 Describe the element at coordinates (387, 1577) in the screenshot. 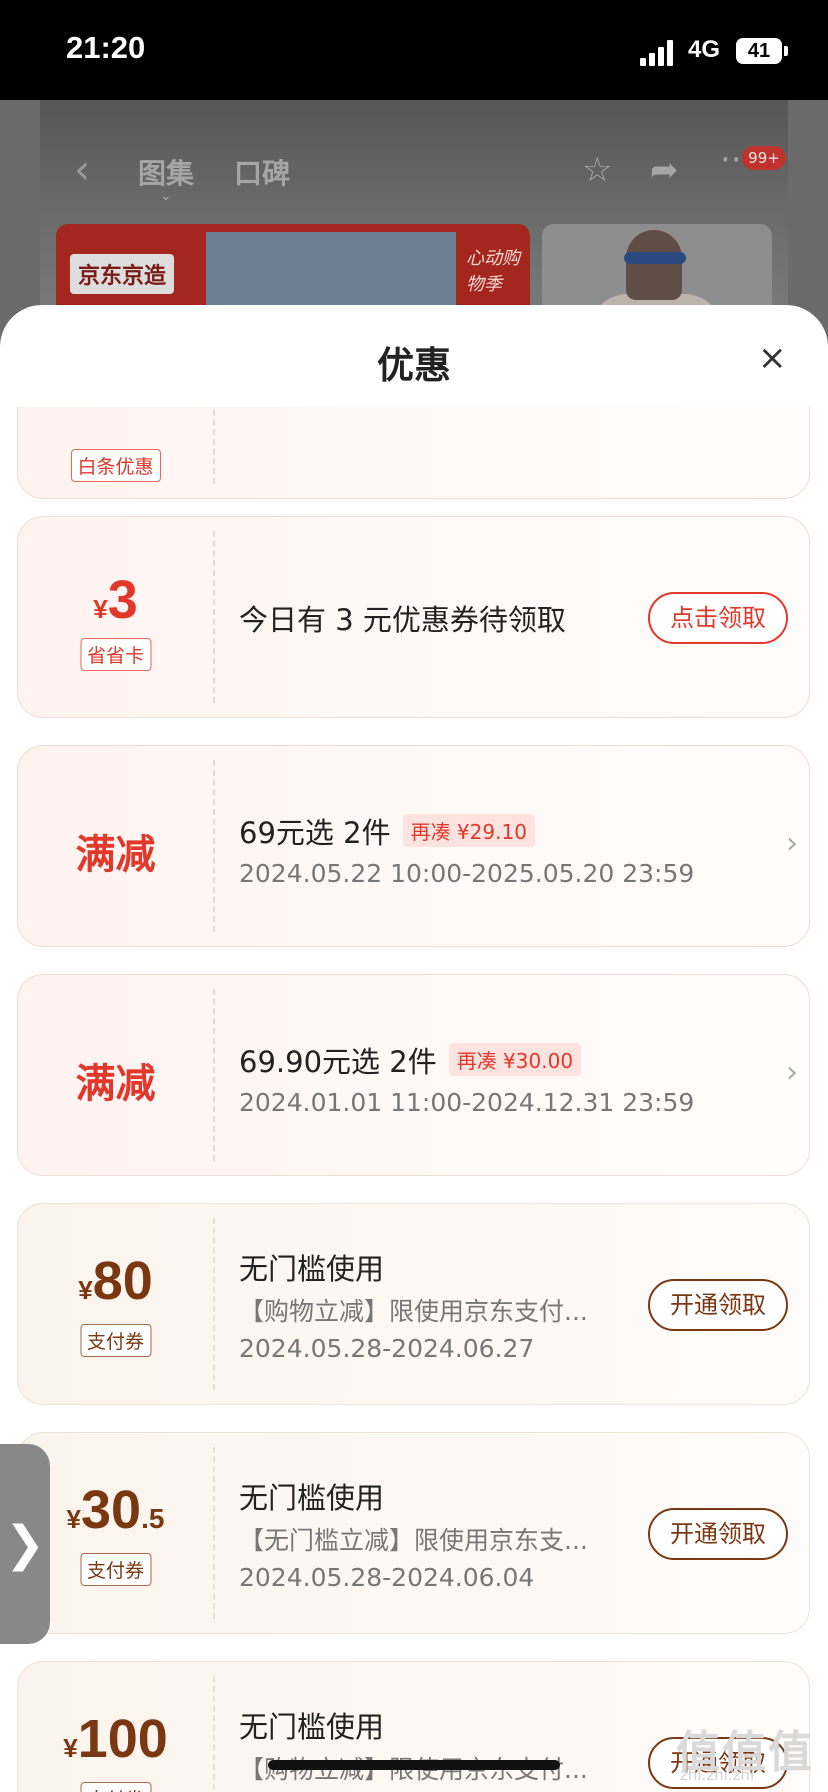

I see `coupon-period: 2024.05.28-2024.06.04` at that location.